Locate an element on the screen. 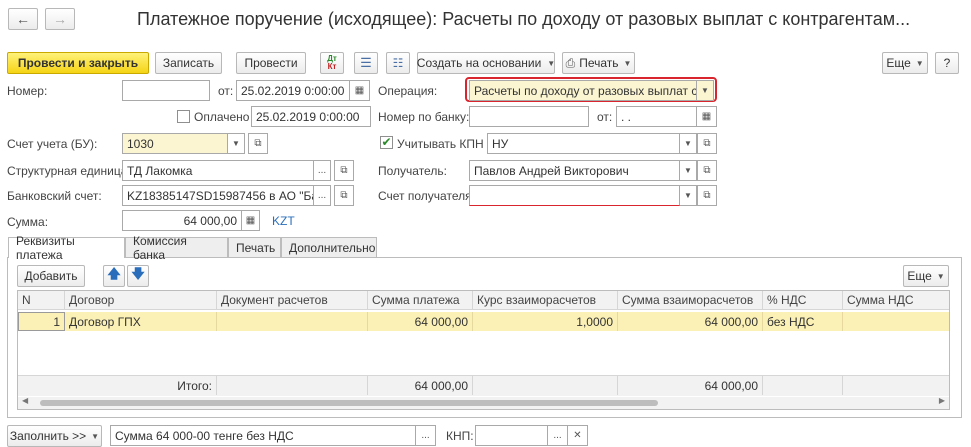 The image size is (971, 447). move-down-button: 🡇 is located at coordinates (138, 276).